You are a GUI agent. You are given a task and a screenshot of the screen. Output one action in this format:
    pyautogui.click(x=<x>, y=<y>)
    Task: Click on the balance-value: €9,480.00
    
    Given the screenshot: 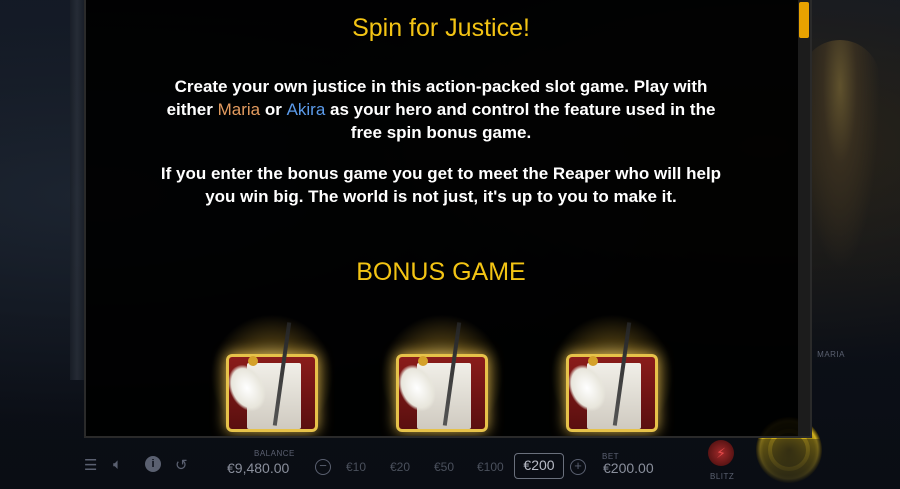 What is the action you would take?
    pyautogui.click(x=258, y=468)
    